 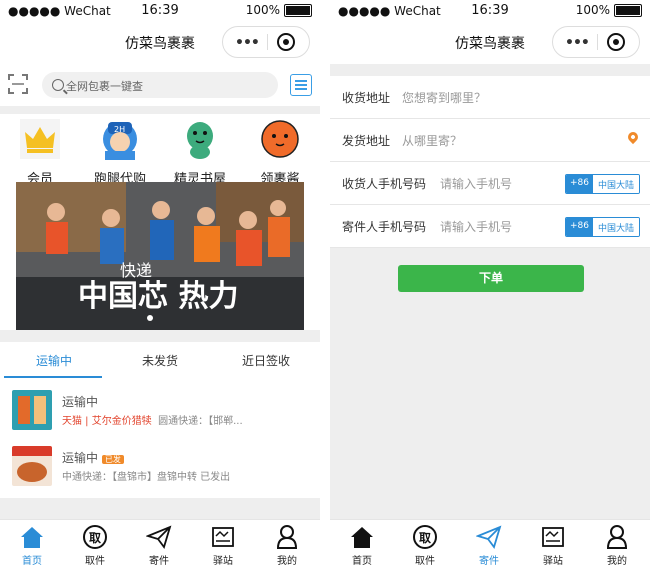 What do you see at coordinates (200, 139) in the screenshot?
I see `dinosaur-icon` at bounding box center [200, 139].